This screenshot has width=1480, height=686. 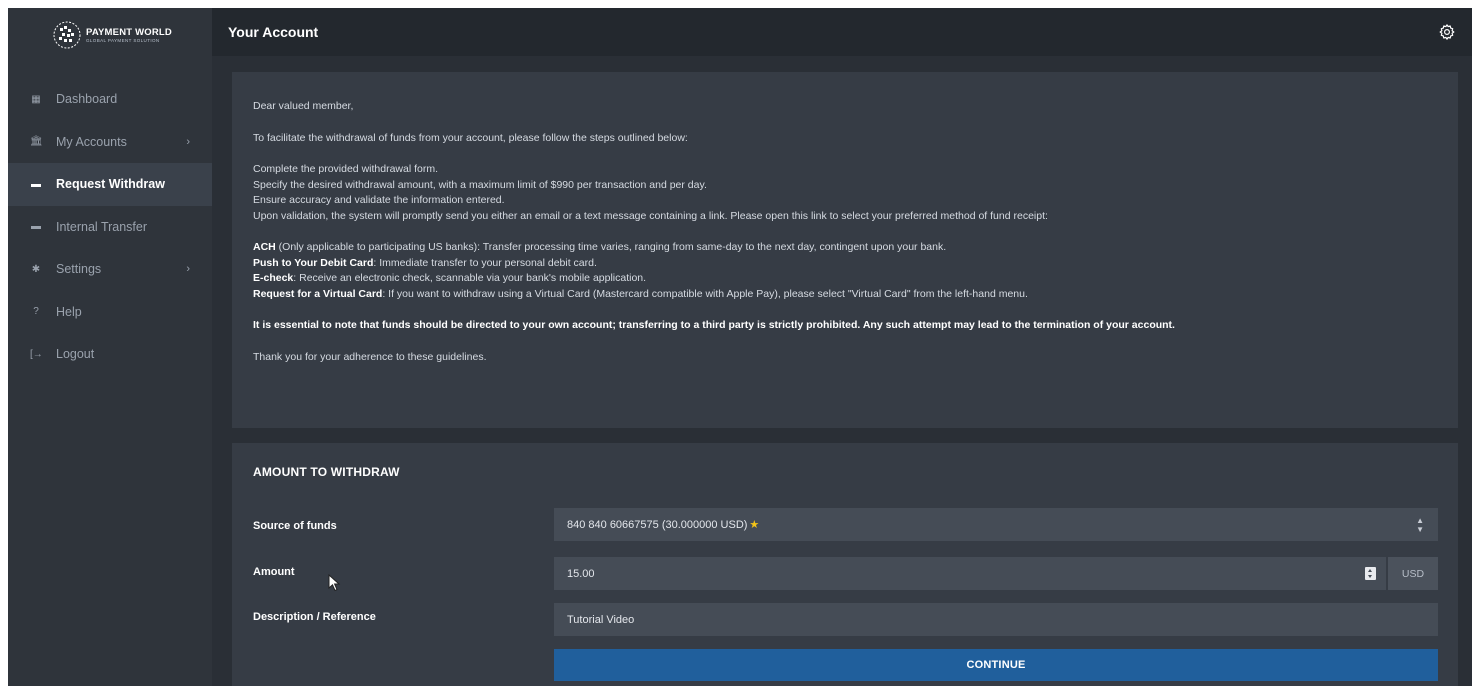 What do you see at coordinates (36, 227) in the screenshot?
I see `transfer-icon: ▬` at bounding box center [36, 227].